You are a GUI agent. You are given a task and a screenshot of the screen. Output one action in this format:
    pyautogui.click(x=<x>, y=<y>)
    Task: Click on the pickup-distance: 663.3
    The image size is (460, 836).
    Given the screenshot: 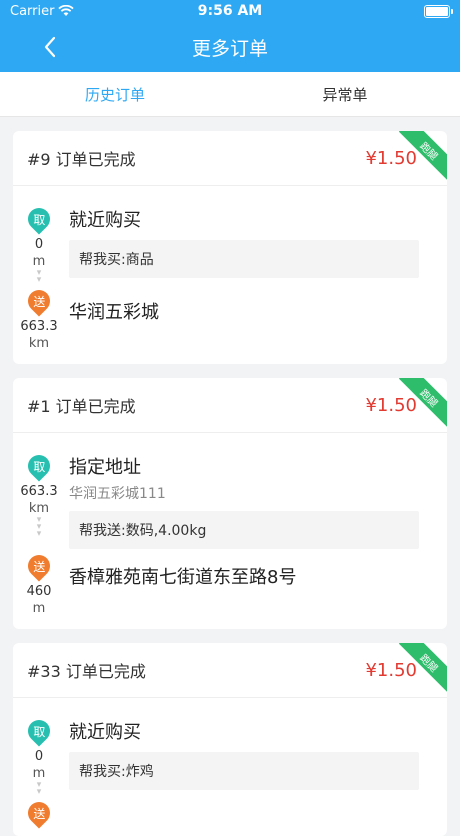 What is the action you would take?
    pyautogui.click(x=39, y=491)
    